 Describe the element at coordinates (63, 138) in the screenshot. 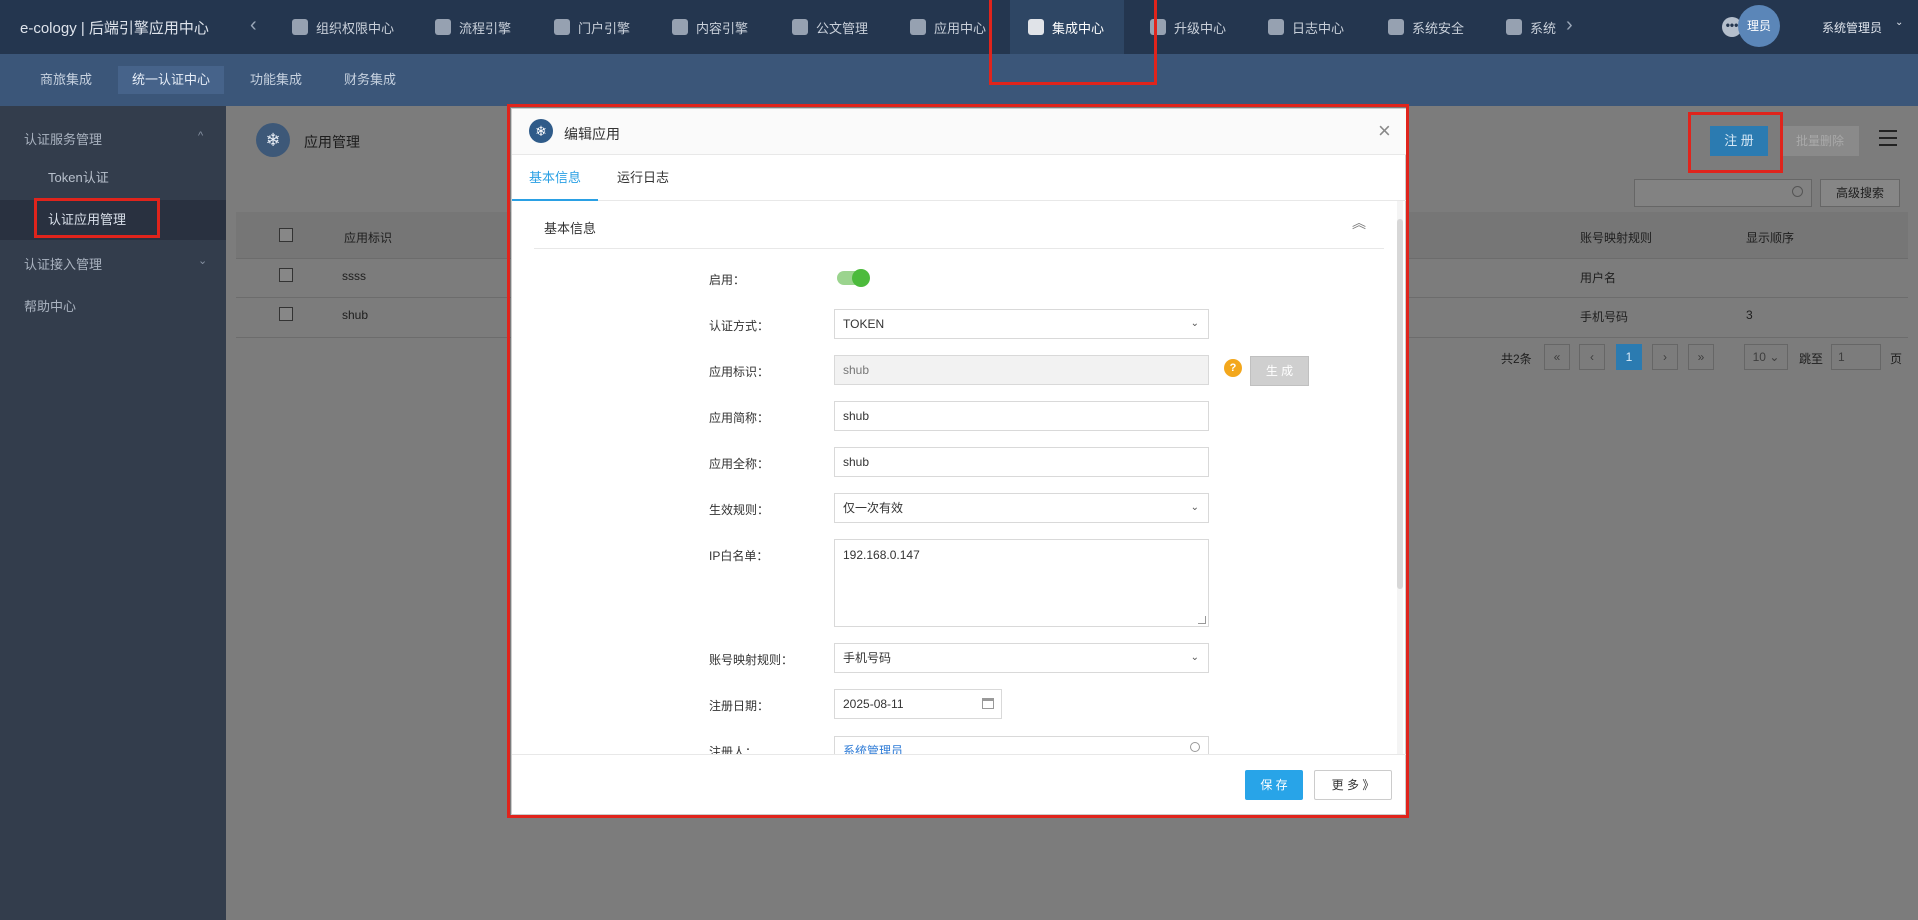

I see `sidebar-group-auth-service: 认证服务管理` at that location.